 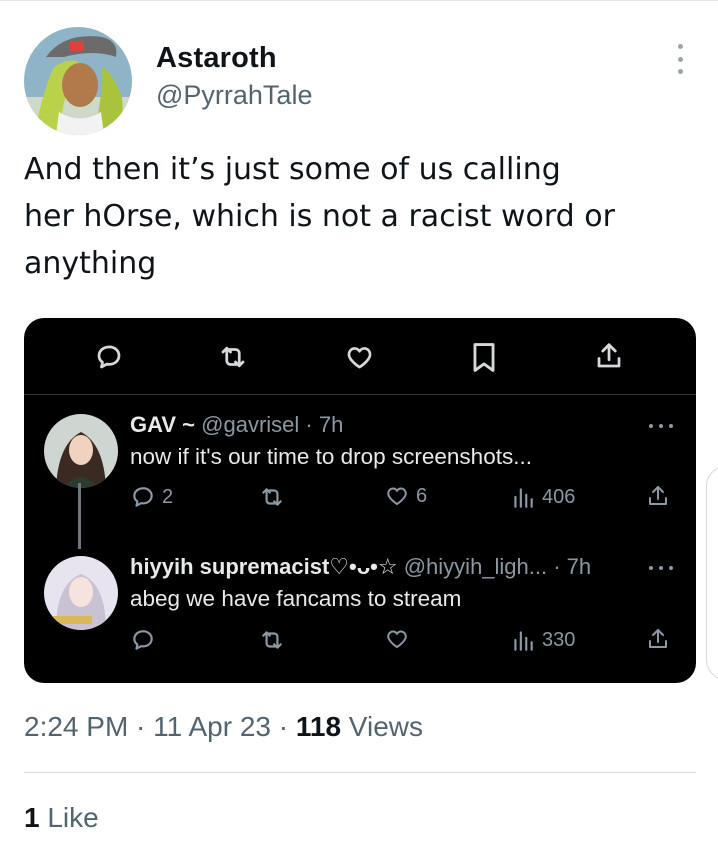 What do you see at coordinates (69, 817) in the screenshot?
I see `likes-label: Like` at bounding box center [69, 817].